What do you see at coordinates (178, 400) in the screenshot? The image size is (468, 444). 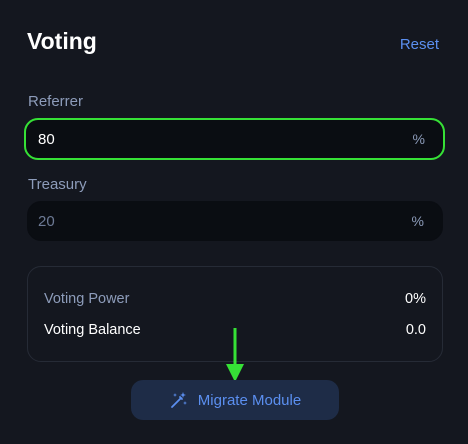 I see `magic-wand-icon` at bounding box center [178, 400].